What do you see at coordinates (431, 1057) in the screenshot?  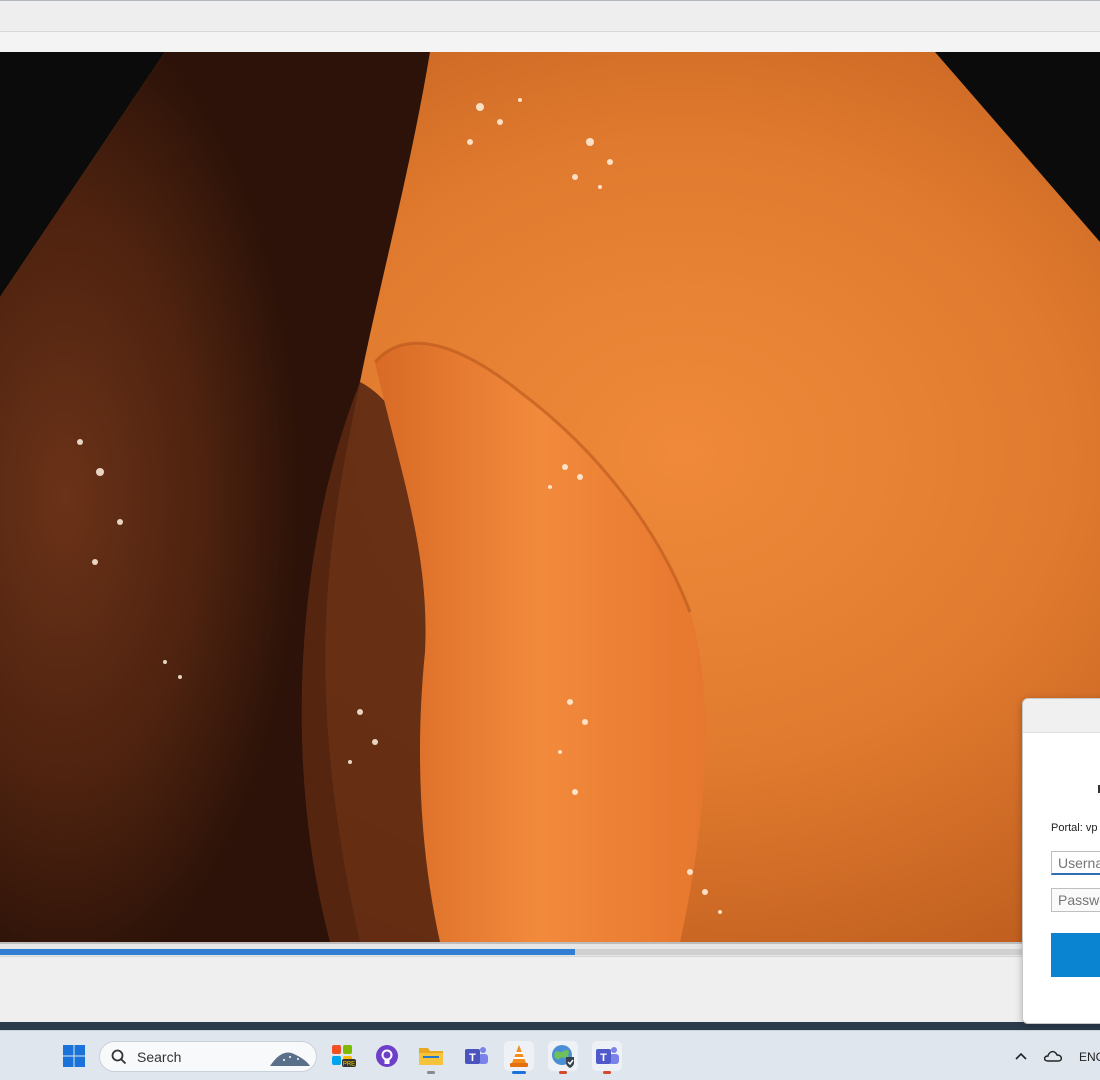 I see `file-explorer-icon` at bounding box center [431, 1057].